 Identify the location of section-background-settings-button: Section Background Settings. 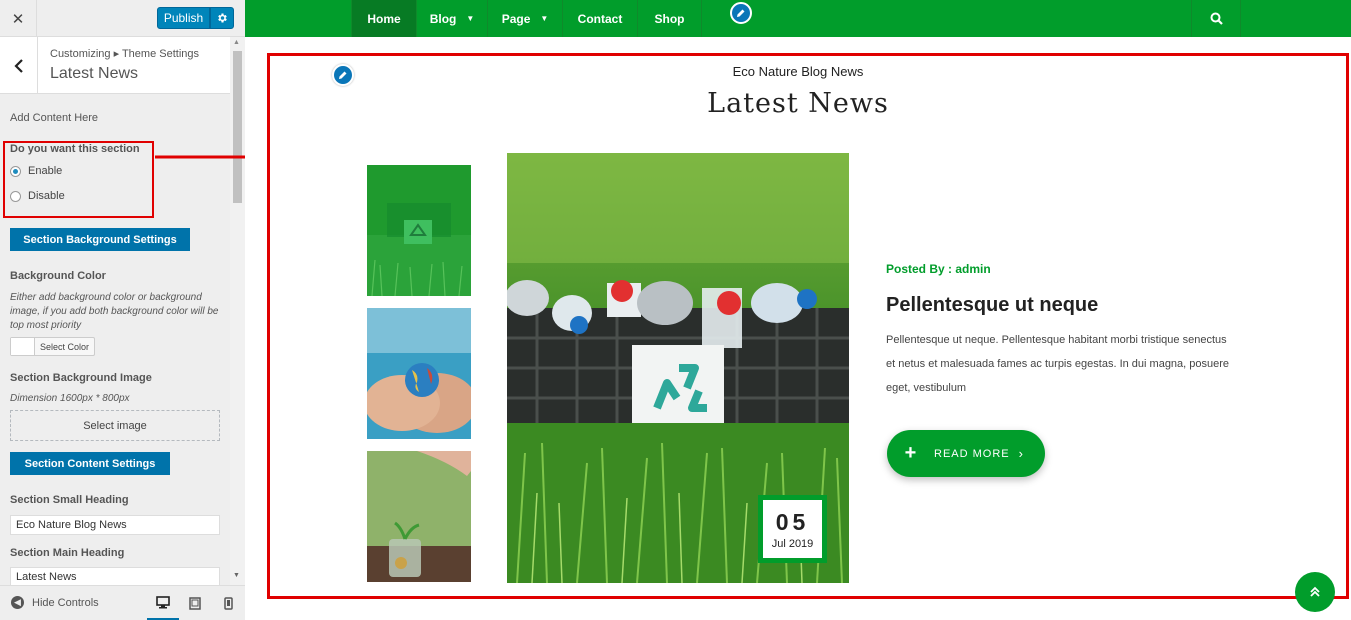
(100, 239).